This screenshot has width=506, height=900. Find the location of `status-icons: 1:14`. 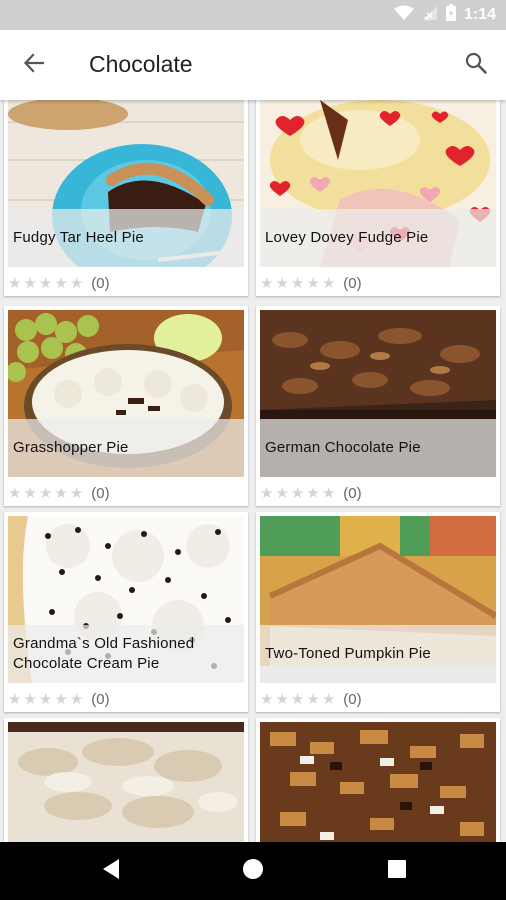

status-icons: 1:14 is located at coordinates (444, 15).